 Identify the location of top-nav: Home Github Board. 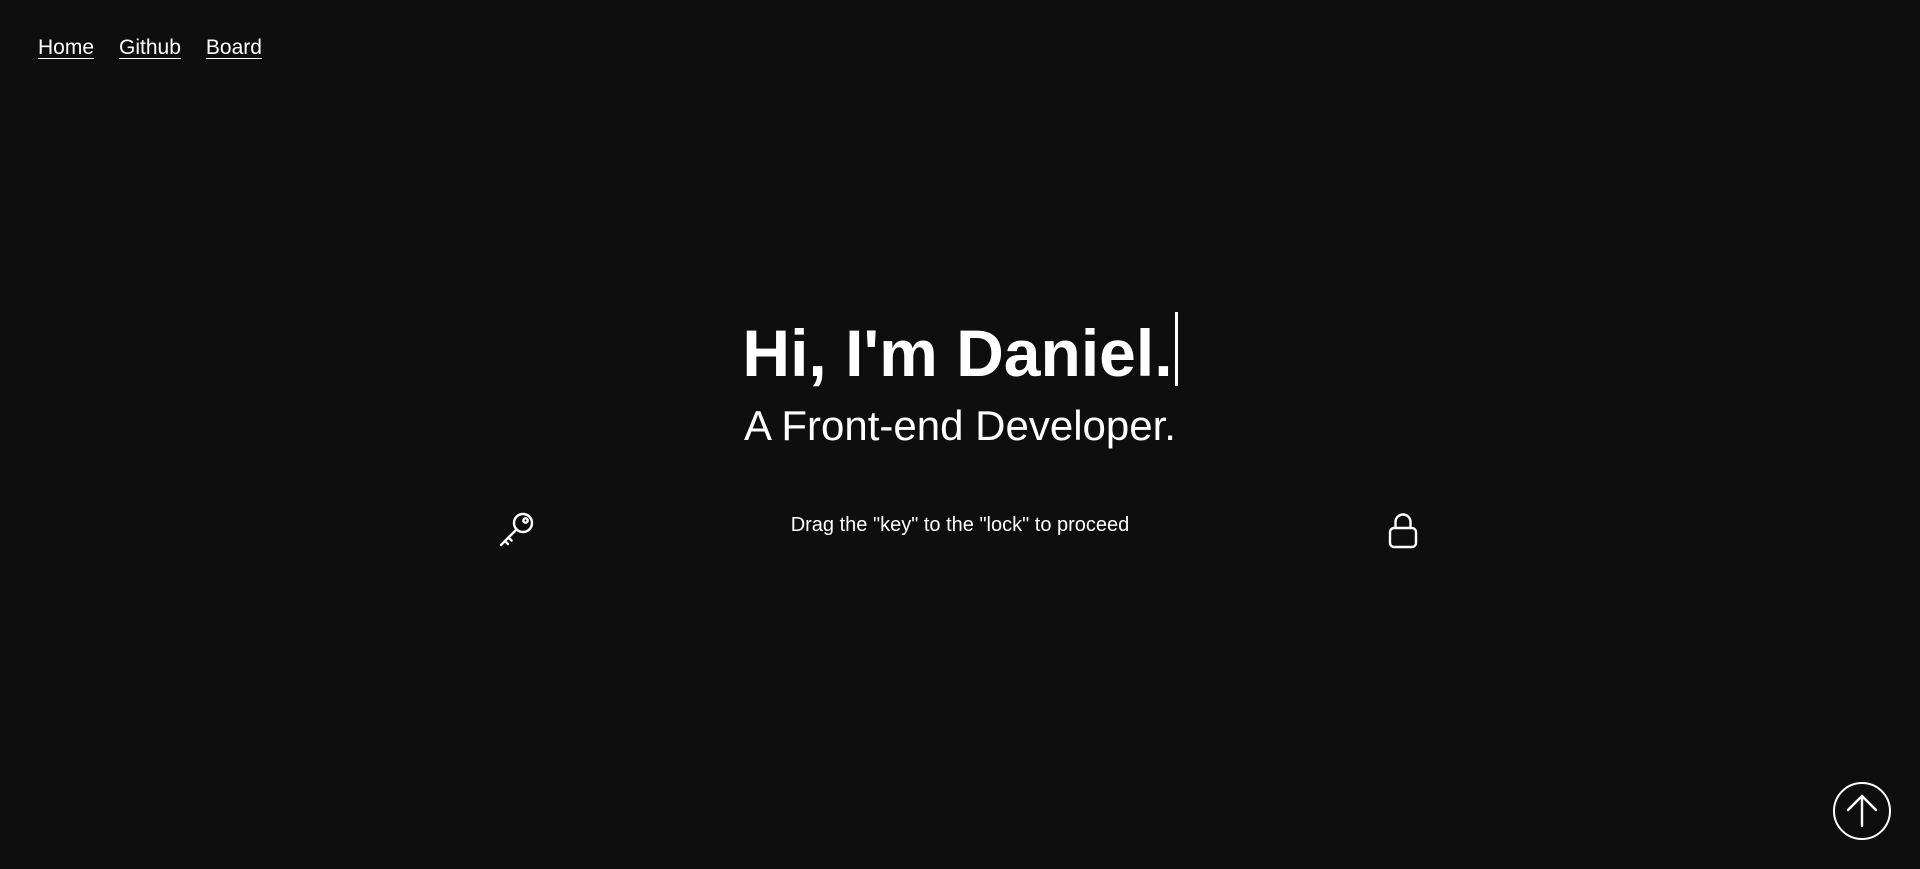
(150, 48).